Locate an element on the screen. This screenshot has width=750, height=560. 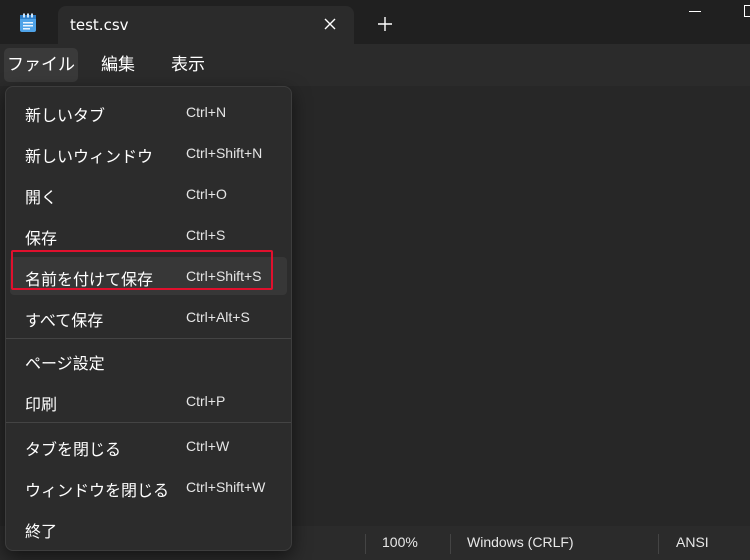
menu-item-save: 保存 Ctrl+S is located at coordinates (148, 235).